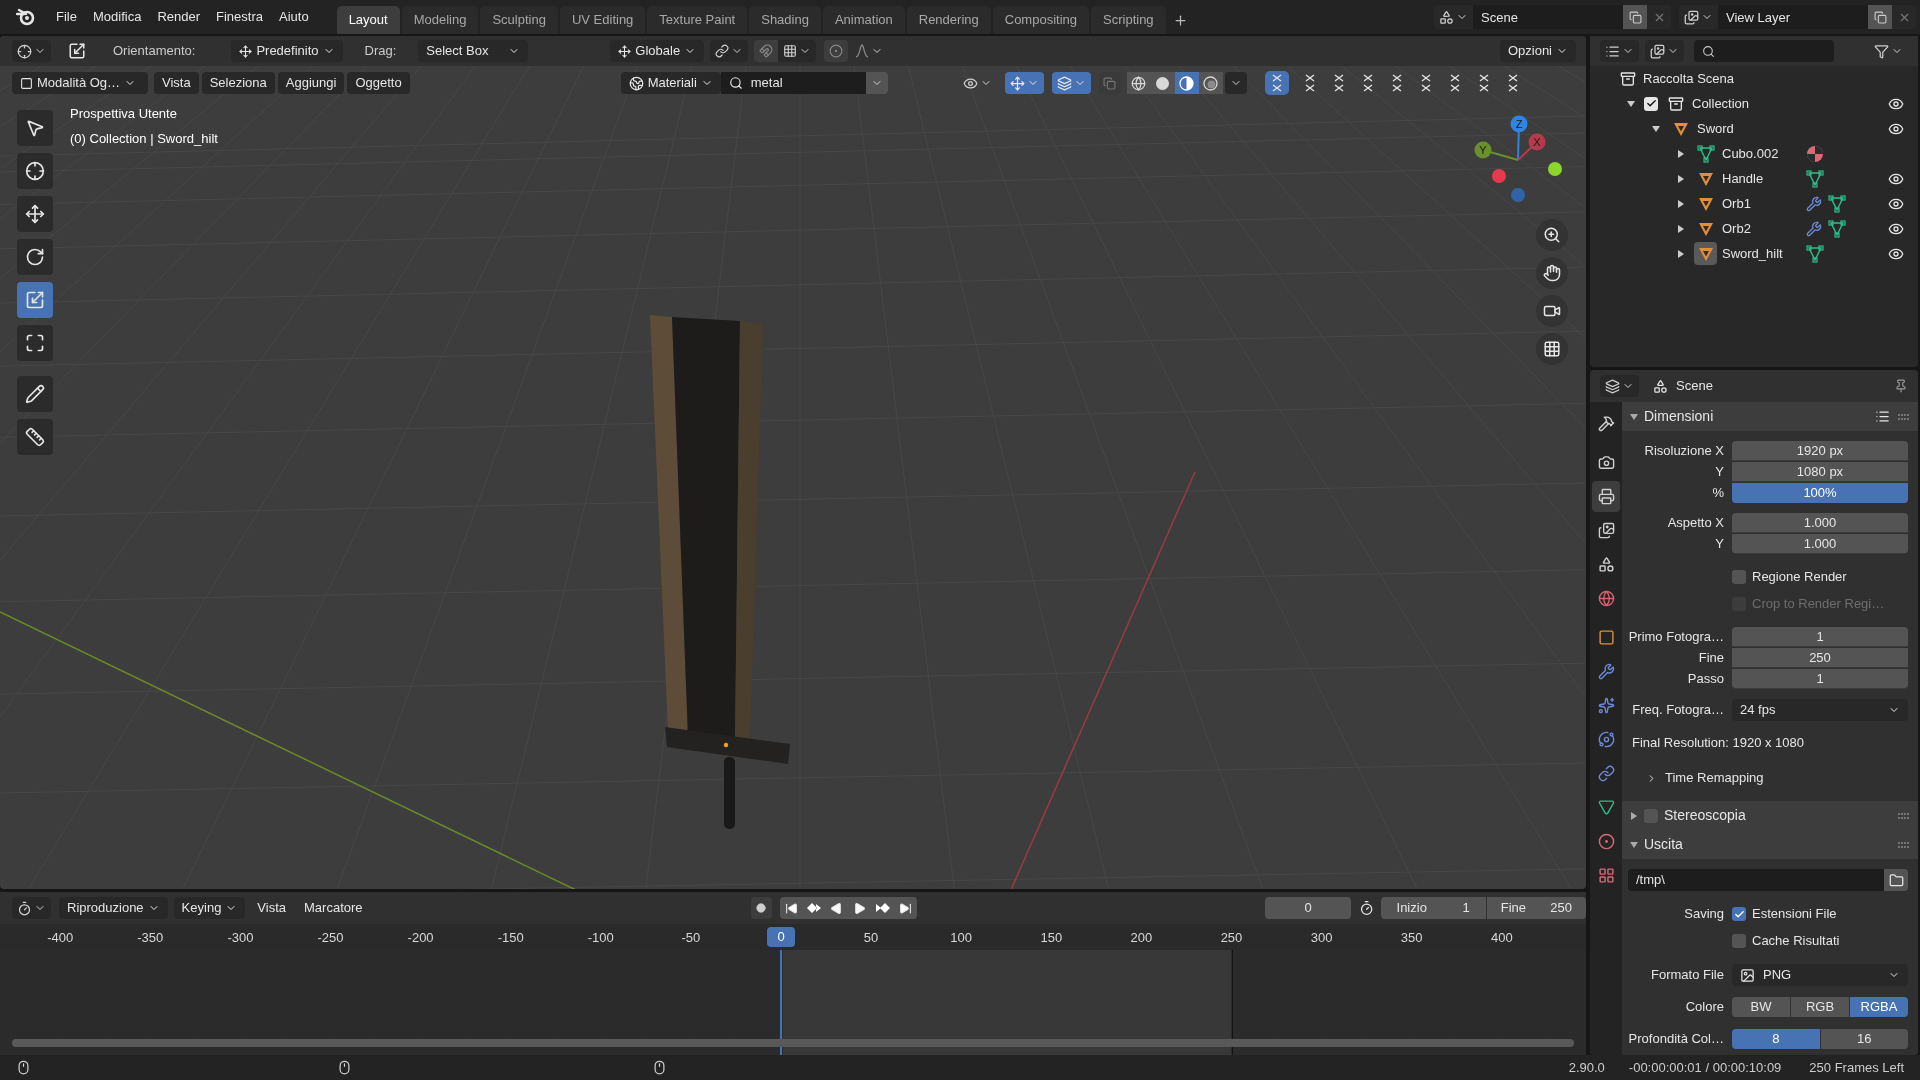 The image size is (1920, 1080). What do you see at coordinates (1820, 493) in the screenshot?
I see `slider: 100%` at bounding box center [1820, 493].